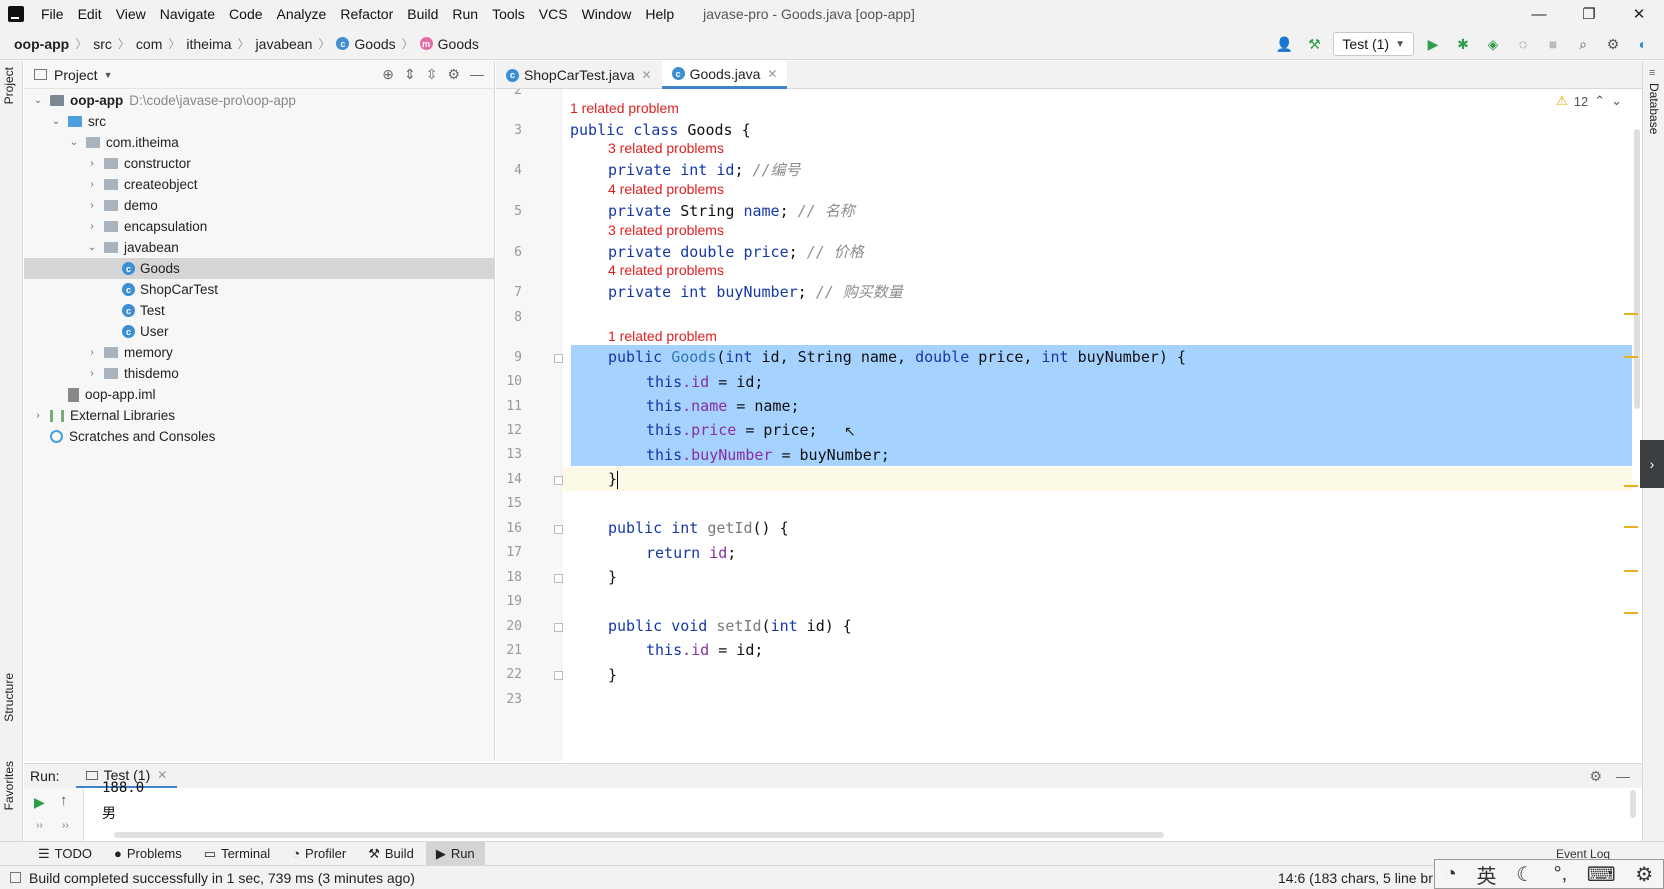 This screenshot has height=889, width=1664. I want to click on tree-item-createobject: › createobject, so click(259, 184).